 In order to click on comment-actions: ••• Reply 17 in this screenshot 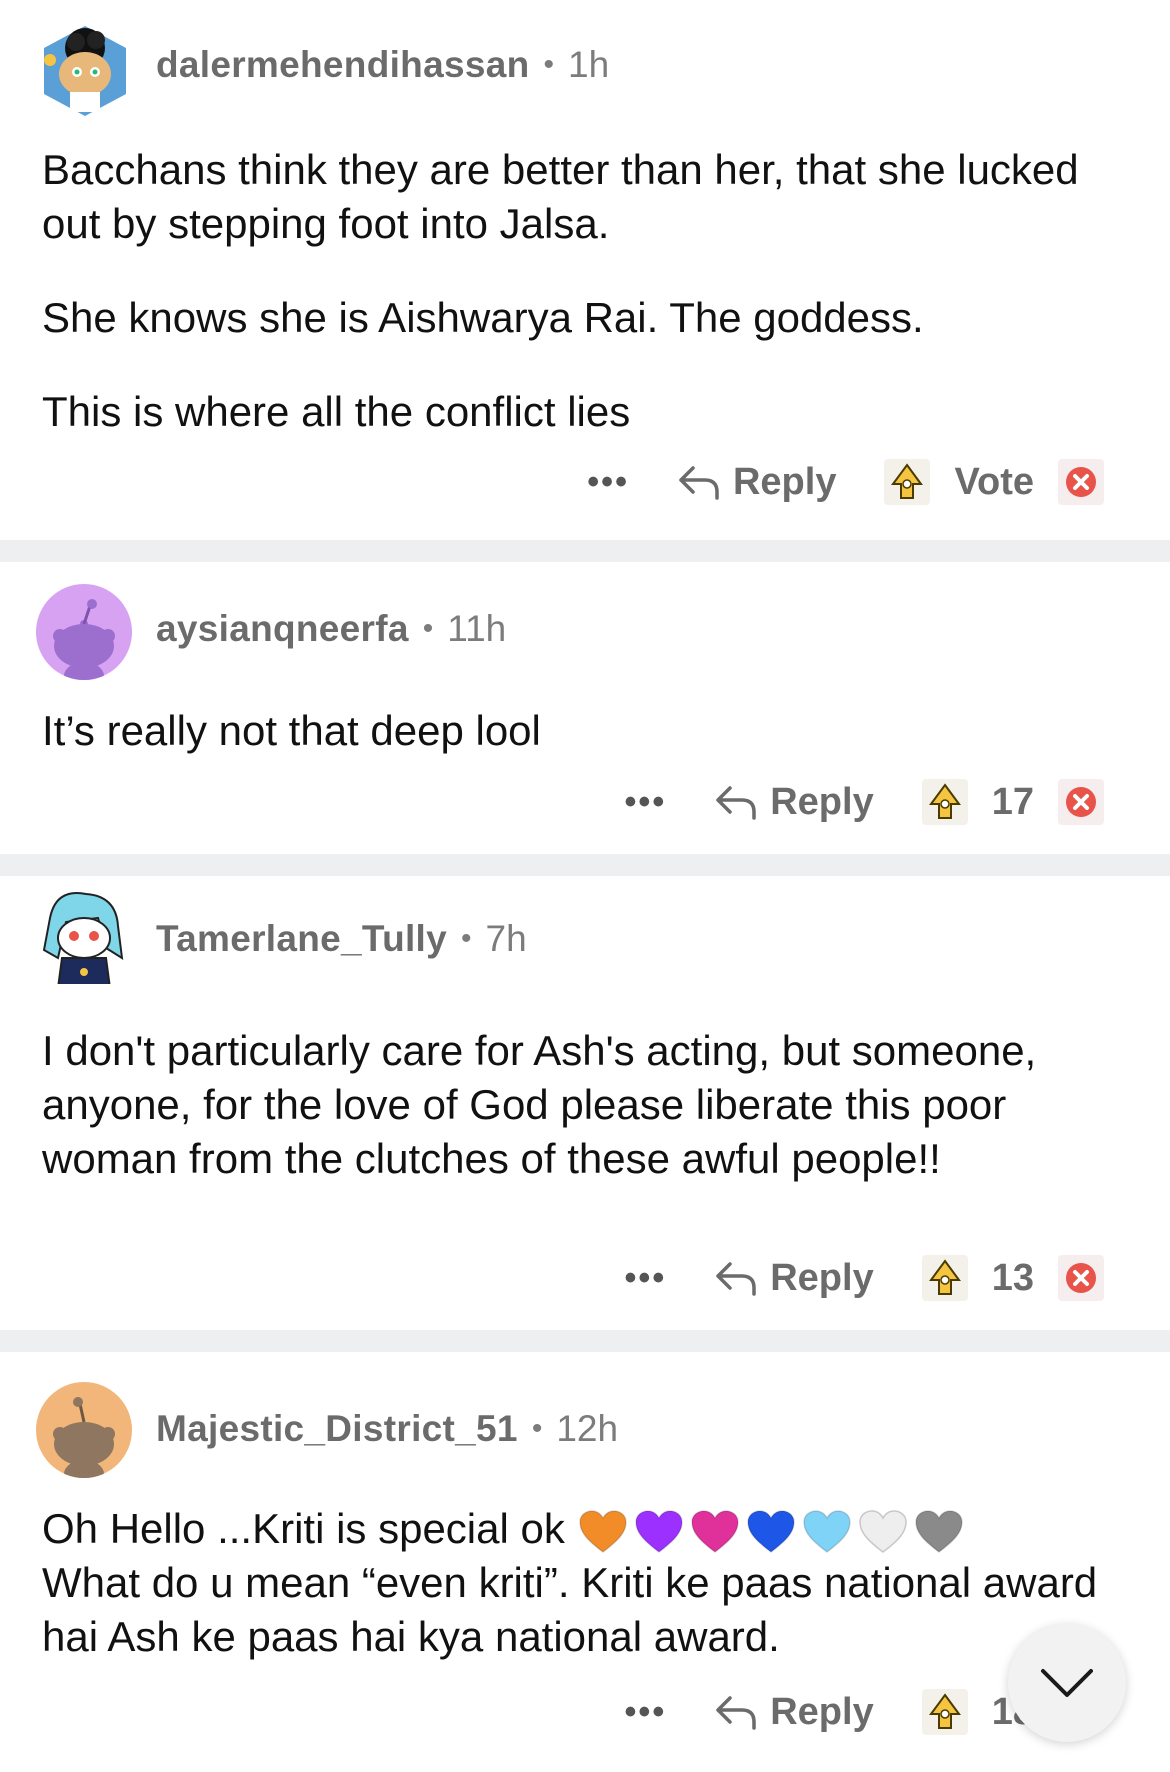, I will do `click(864, 802)`.